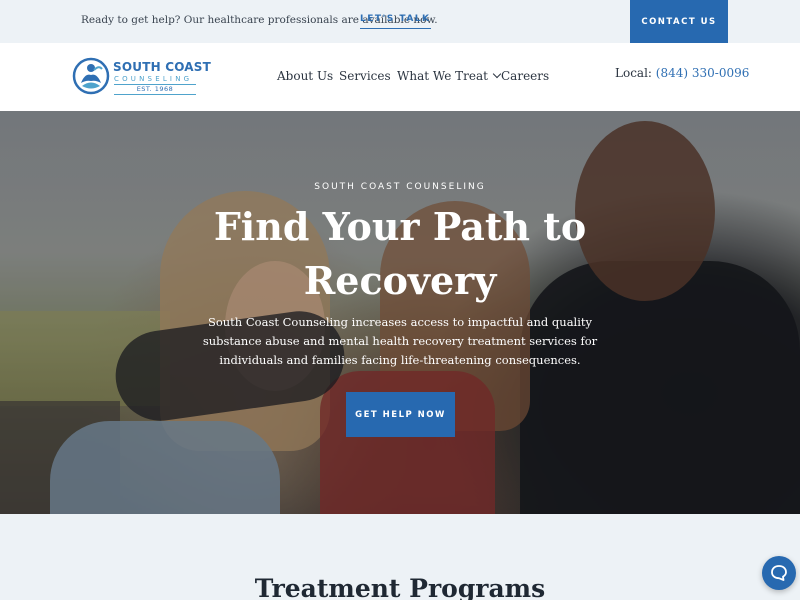  What do you see at coordinates (400, 253) in the screenshot?
I see `hero-title: Find Your Path to Recovery` at bounding box center [400, 253].